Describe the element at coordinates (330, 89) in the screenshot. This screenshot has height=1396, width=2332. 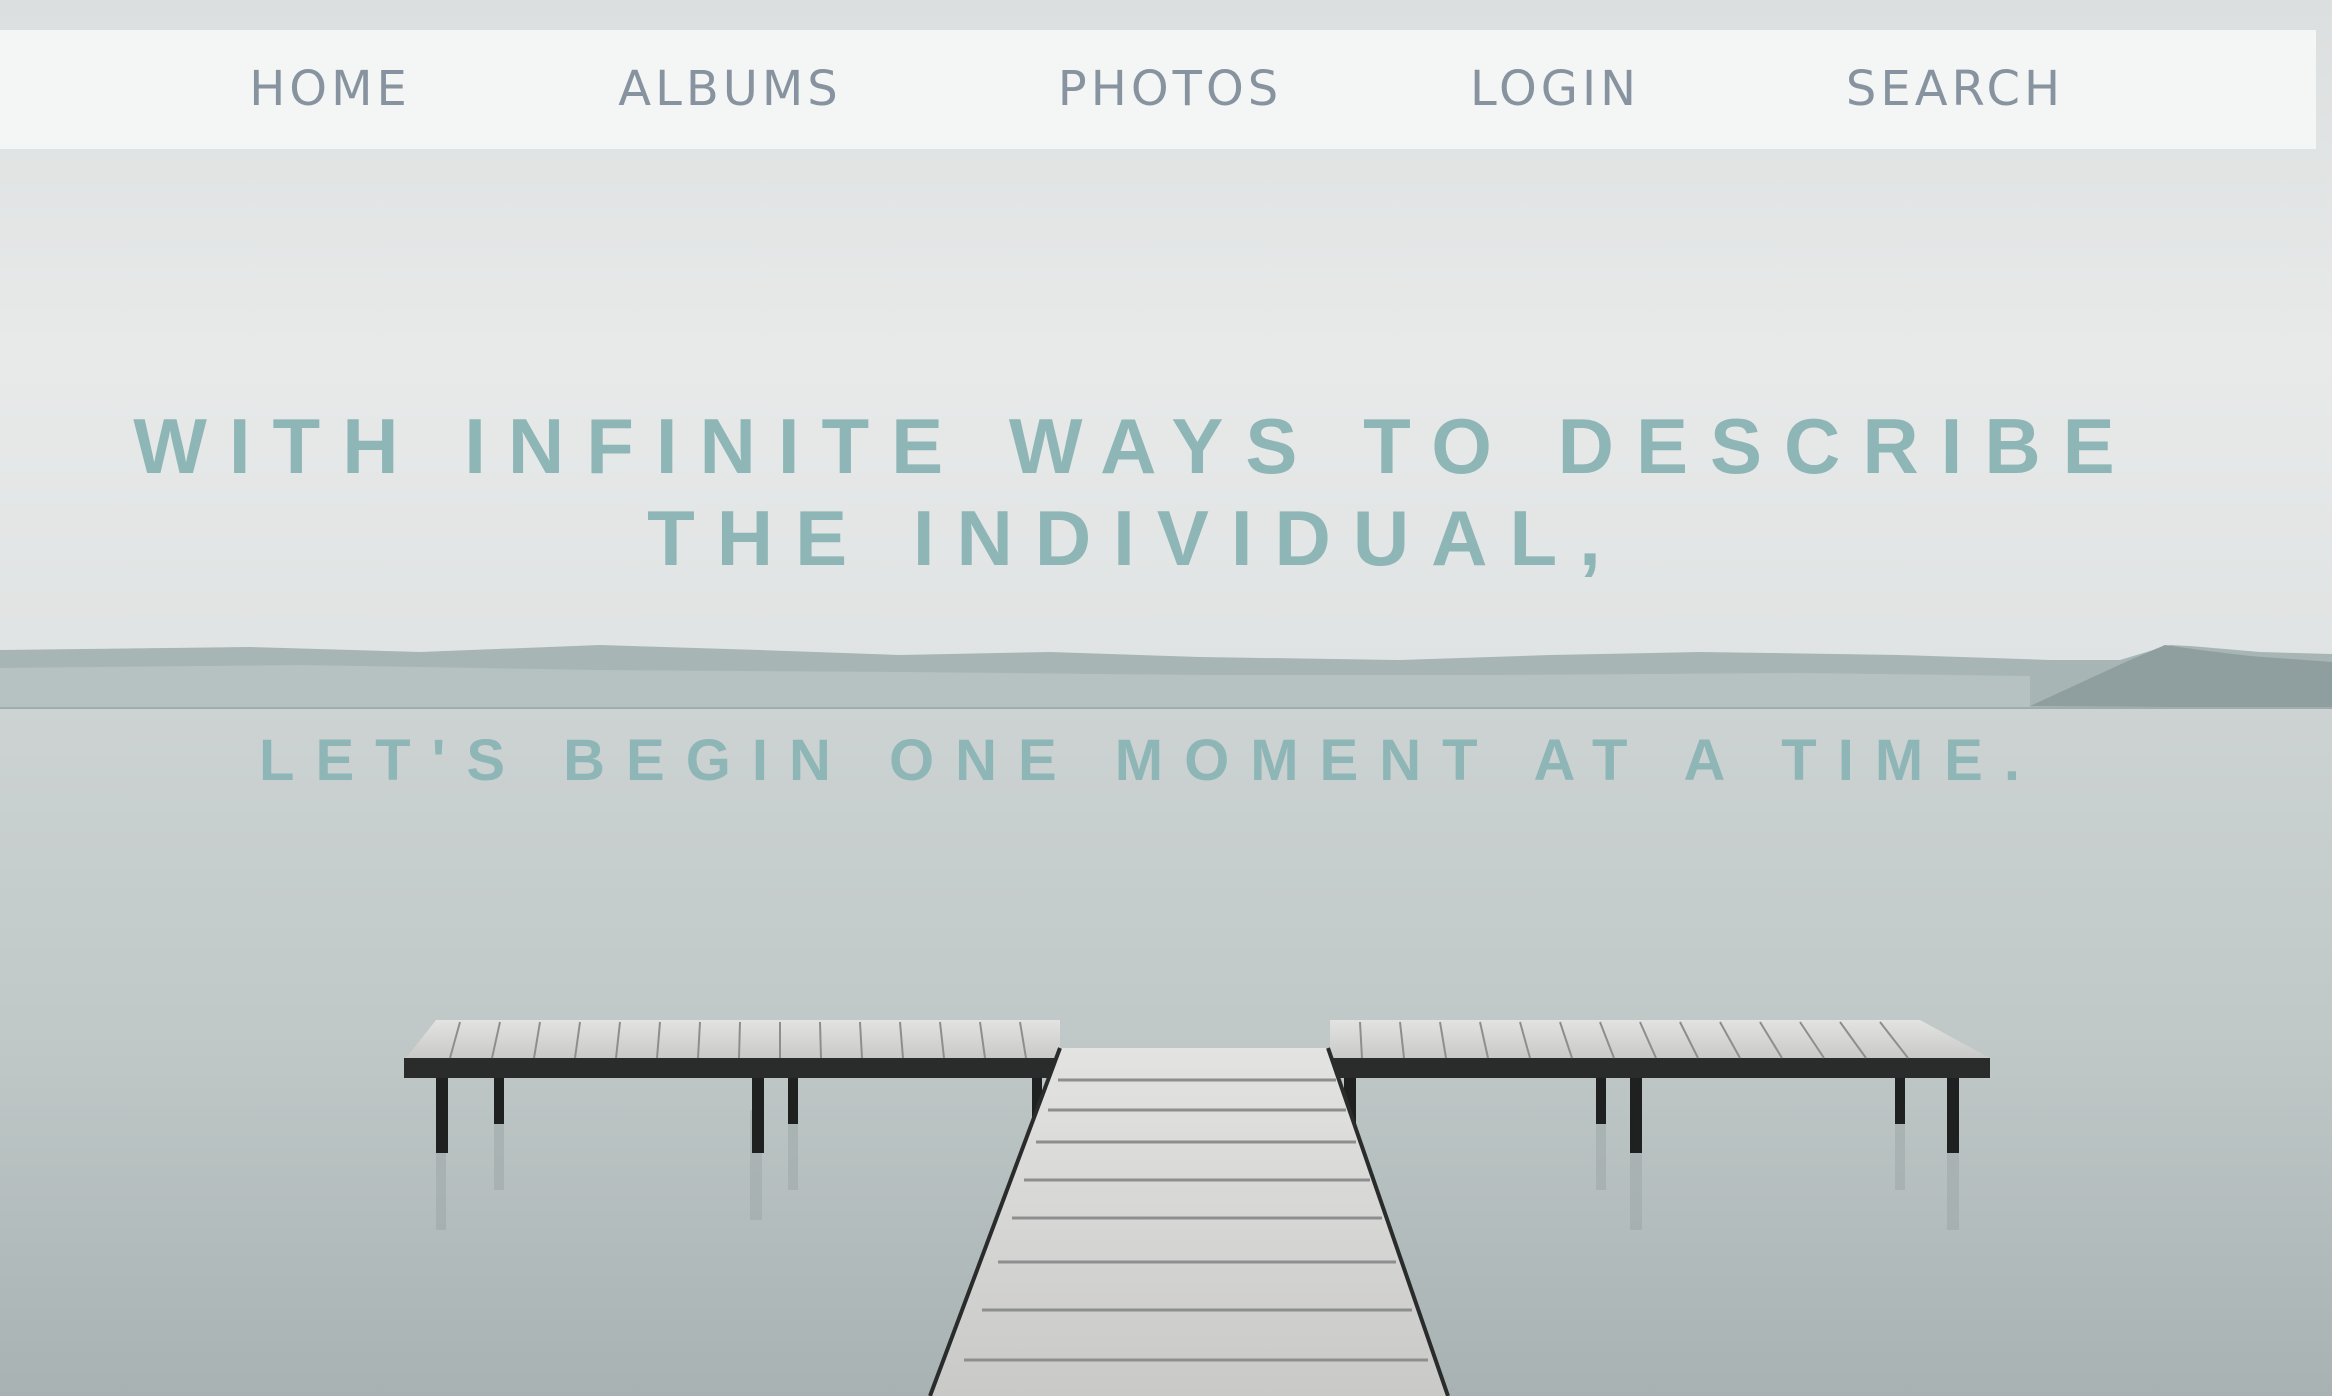
I see `nav-link-home: HOME` at that location.